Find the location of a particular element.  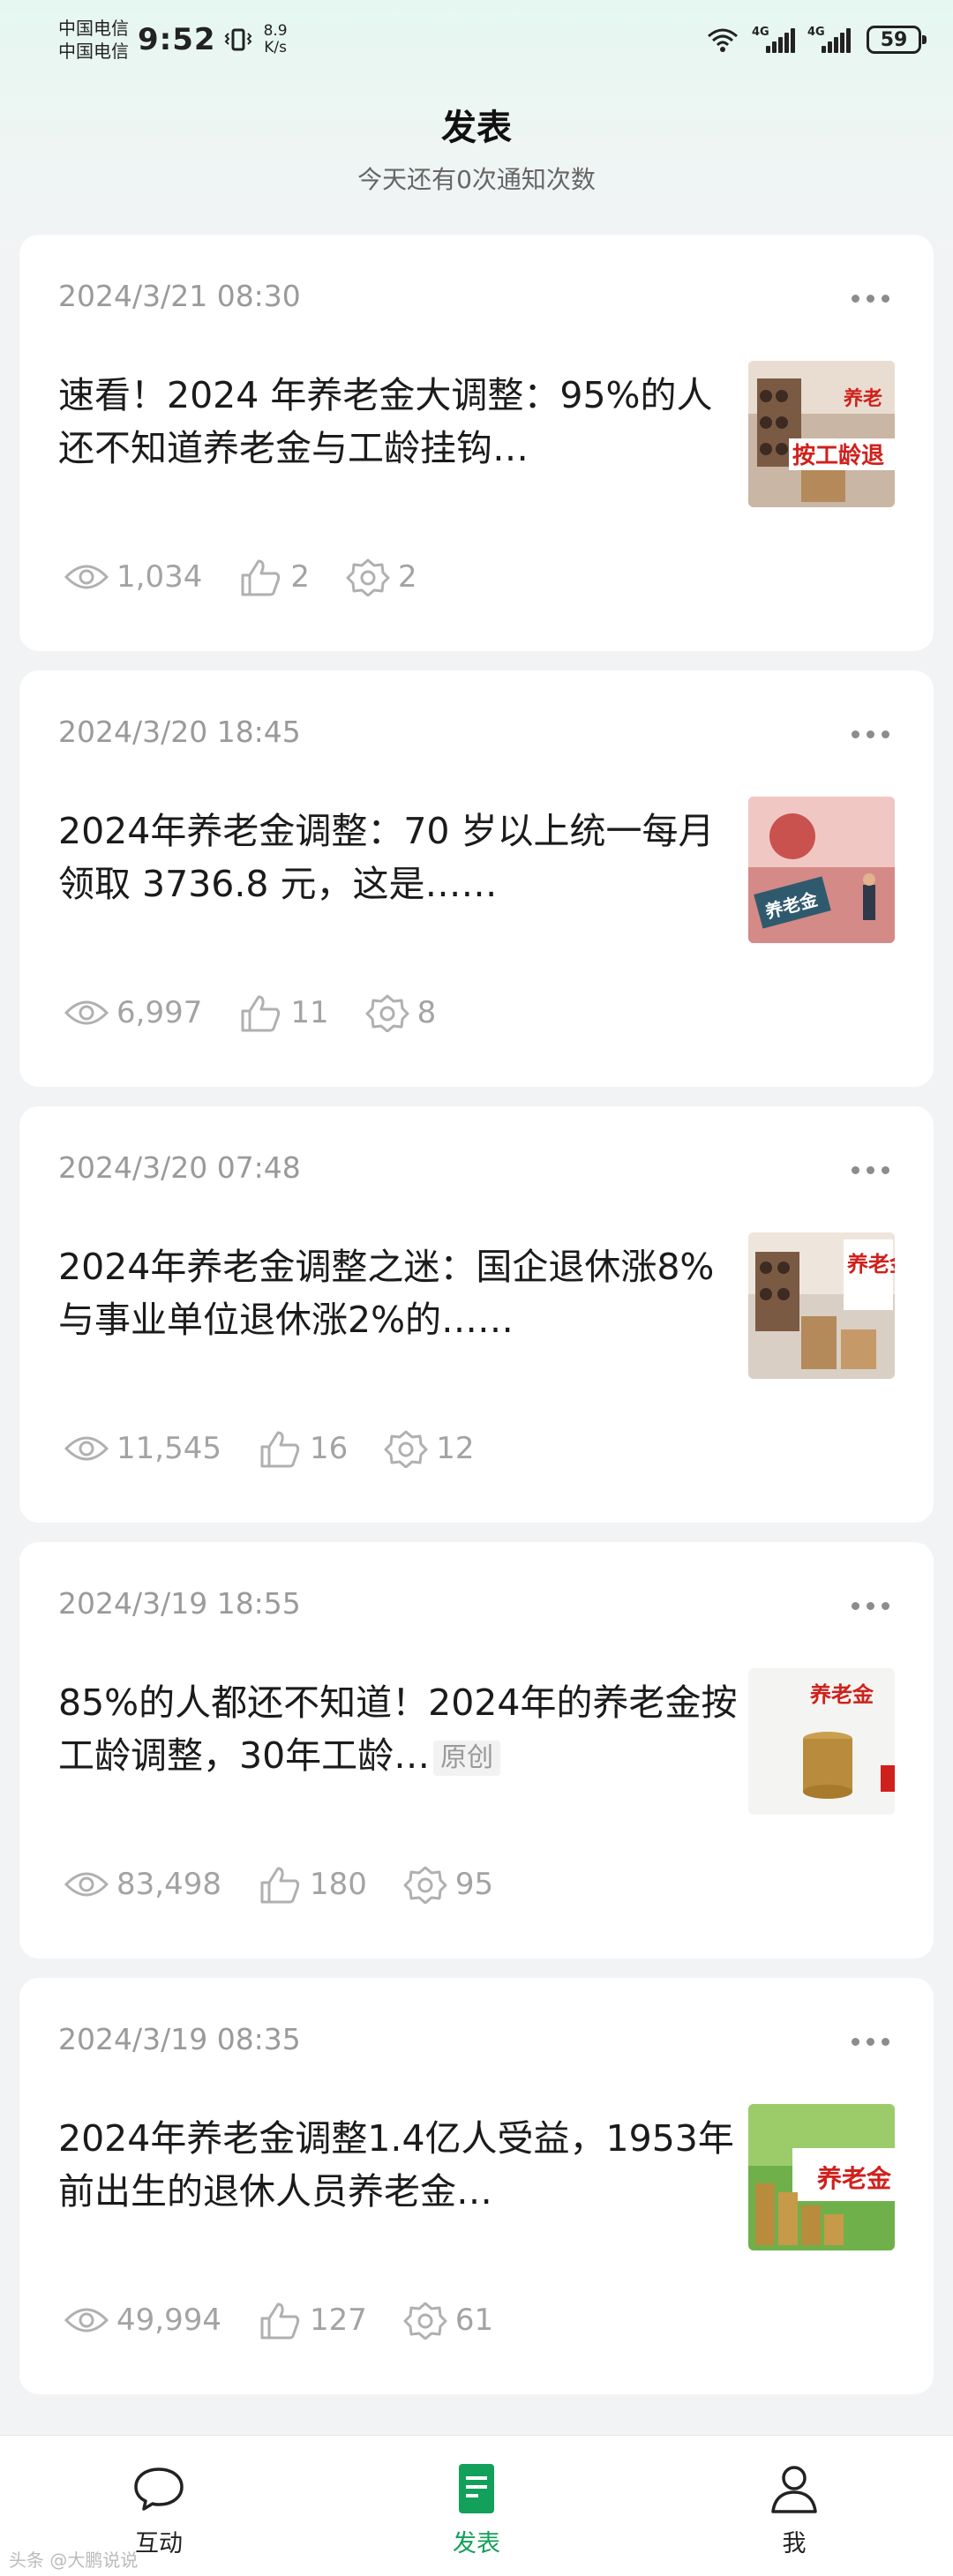

battery-level: 59 is located at coordinates (894, 40).